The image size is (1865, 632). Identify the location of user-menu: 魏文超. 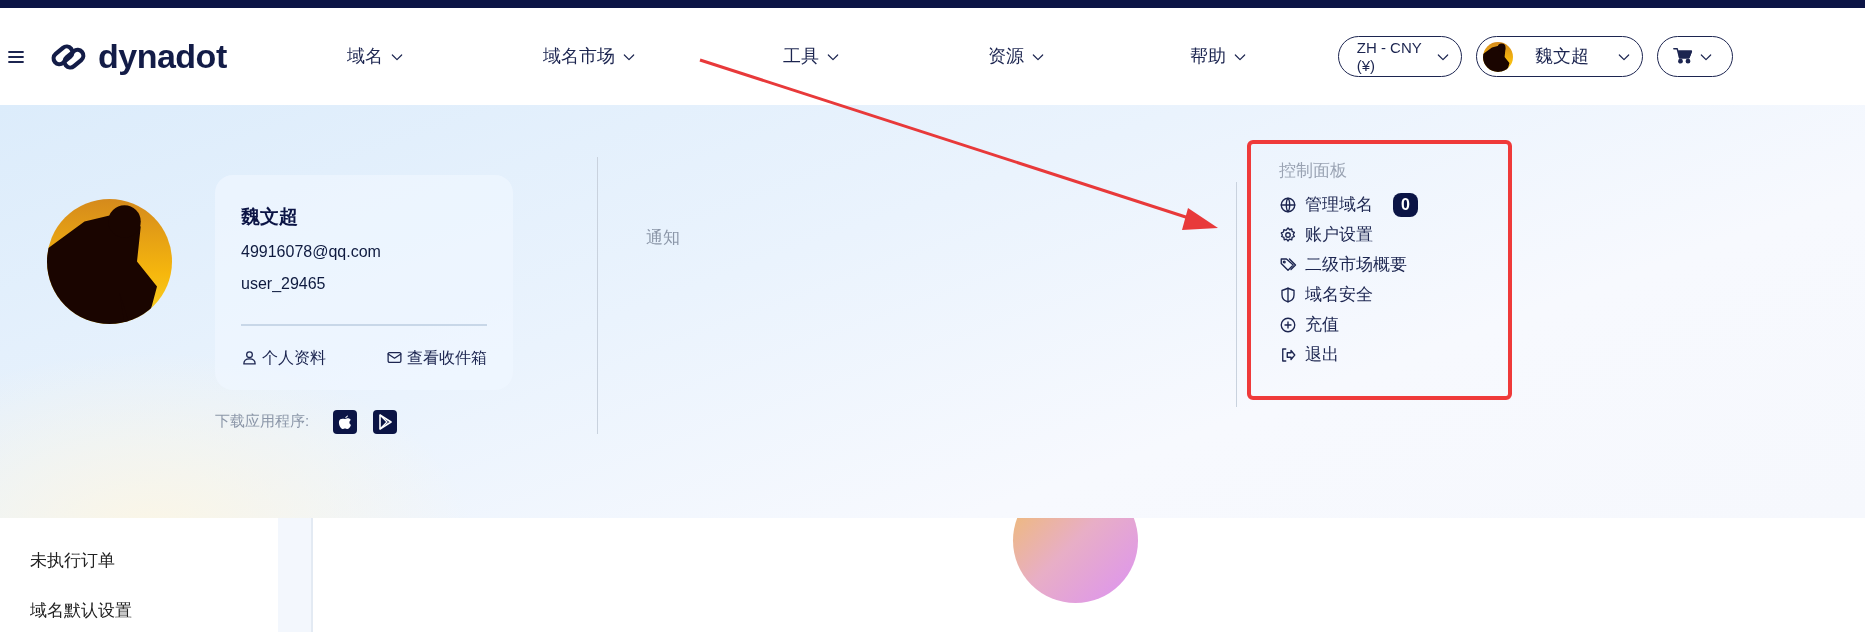
(1559, 56).